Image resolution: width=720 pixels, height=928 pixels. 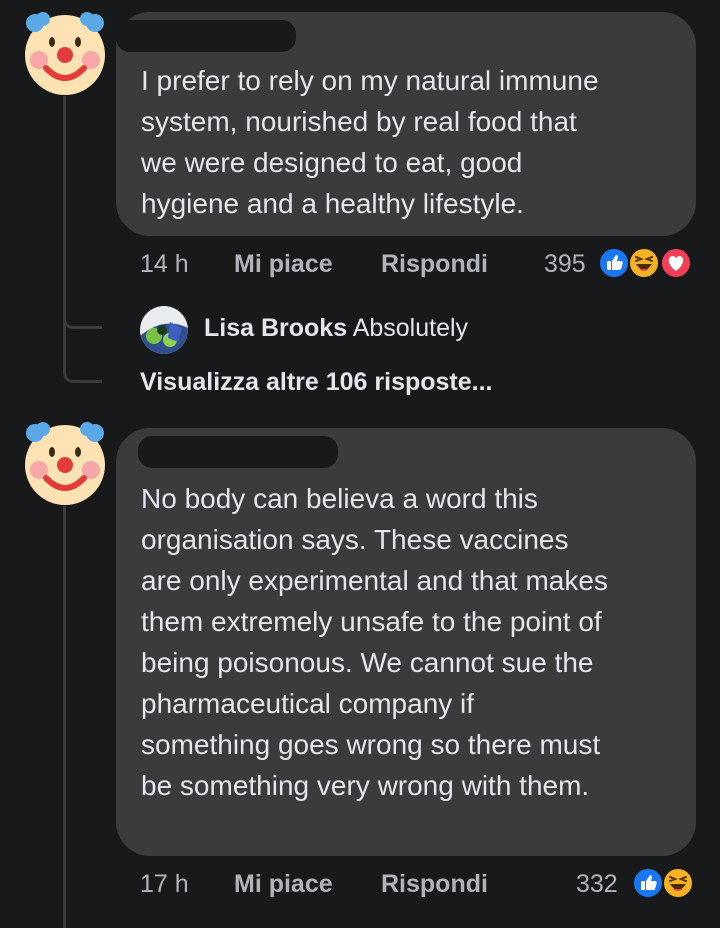 What do you see at coordinates (597, 884) in the screenshot?
I see `reaction-count: 332` at bounding box center [597, 884].